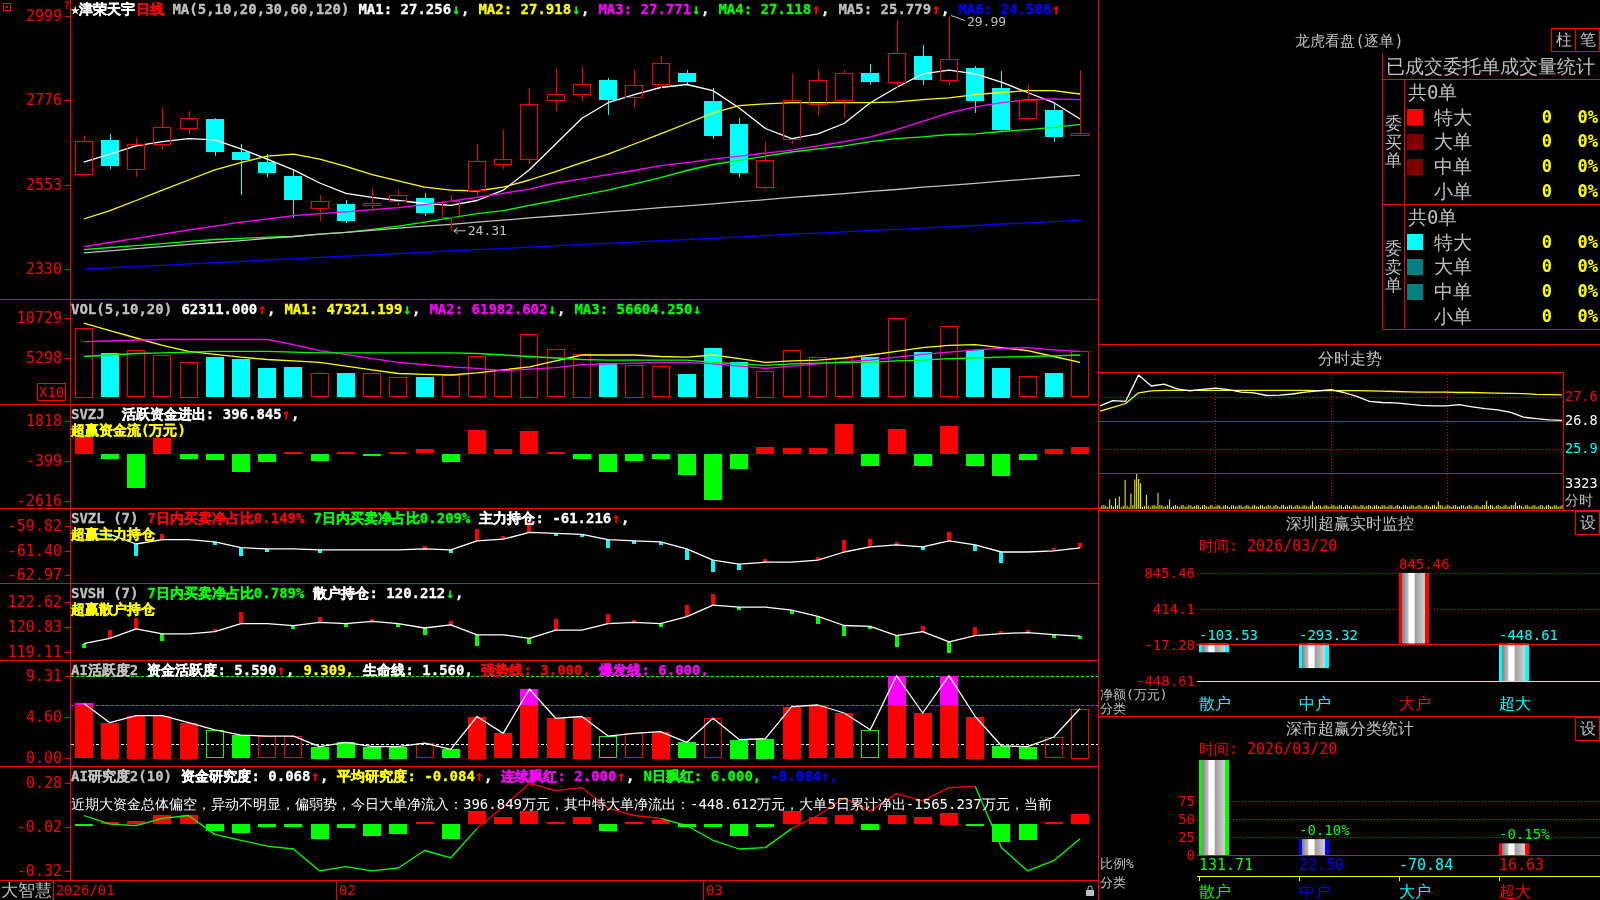 Image resolution: width=1600 pixels, height=900 pixels. What do you see at coordinates (1581, 421) in the screenshot?
I see `axis-label: 26.8` at bounding box center [1581, 421].